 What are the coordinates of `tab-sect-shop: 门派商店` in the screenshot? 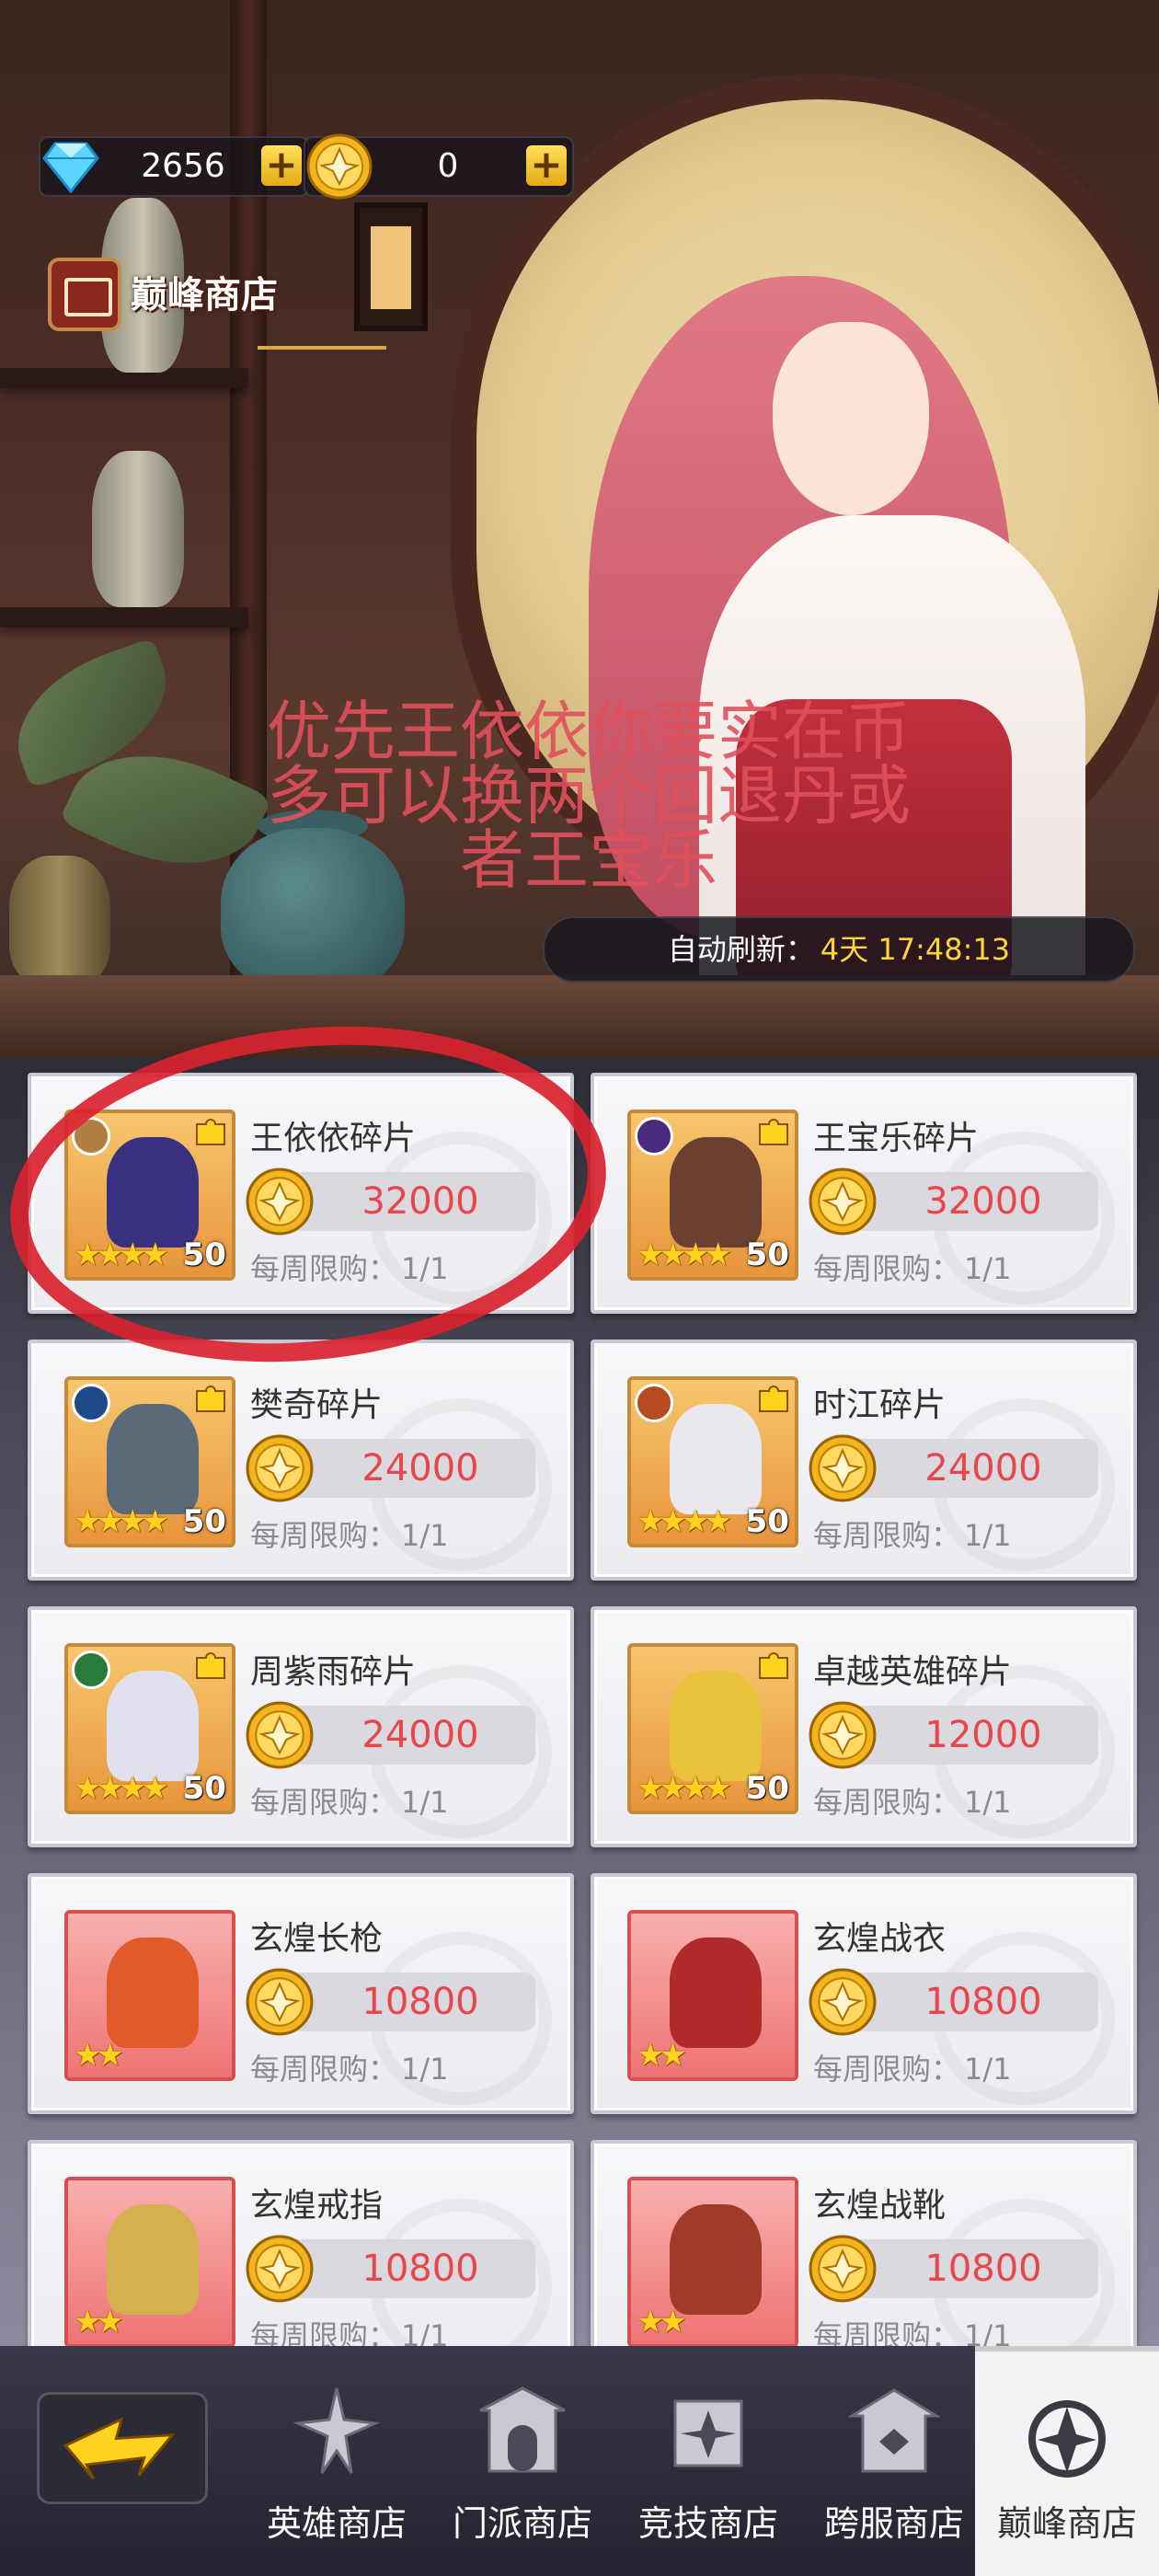 It's located at (522, 2461).